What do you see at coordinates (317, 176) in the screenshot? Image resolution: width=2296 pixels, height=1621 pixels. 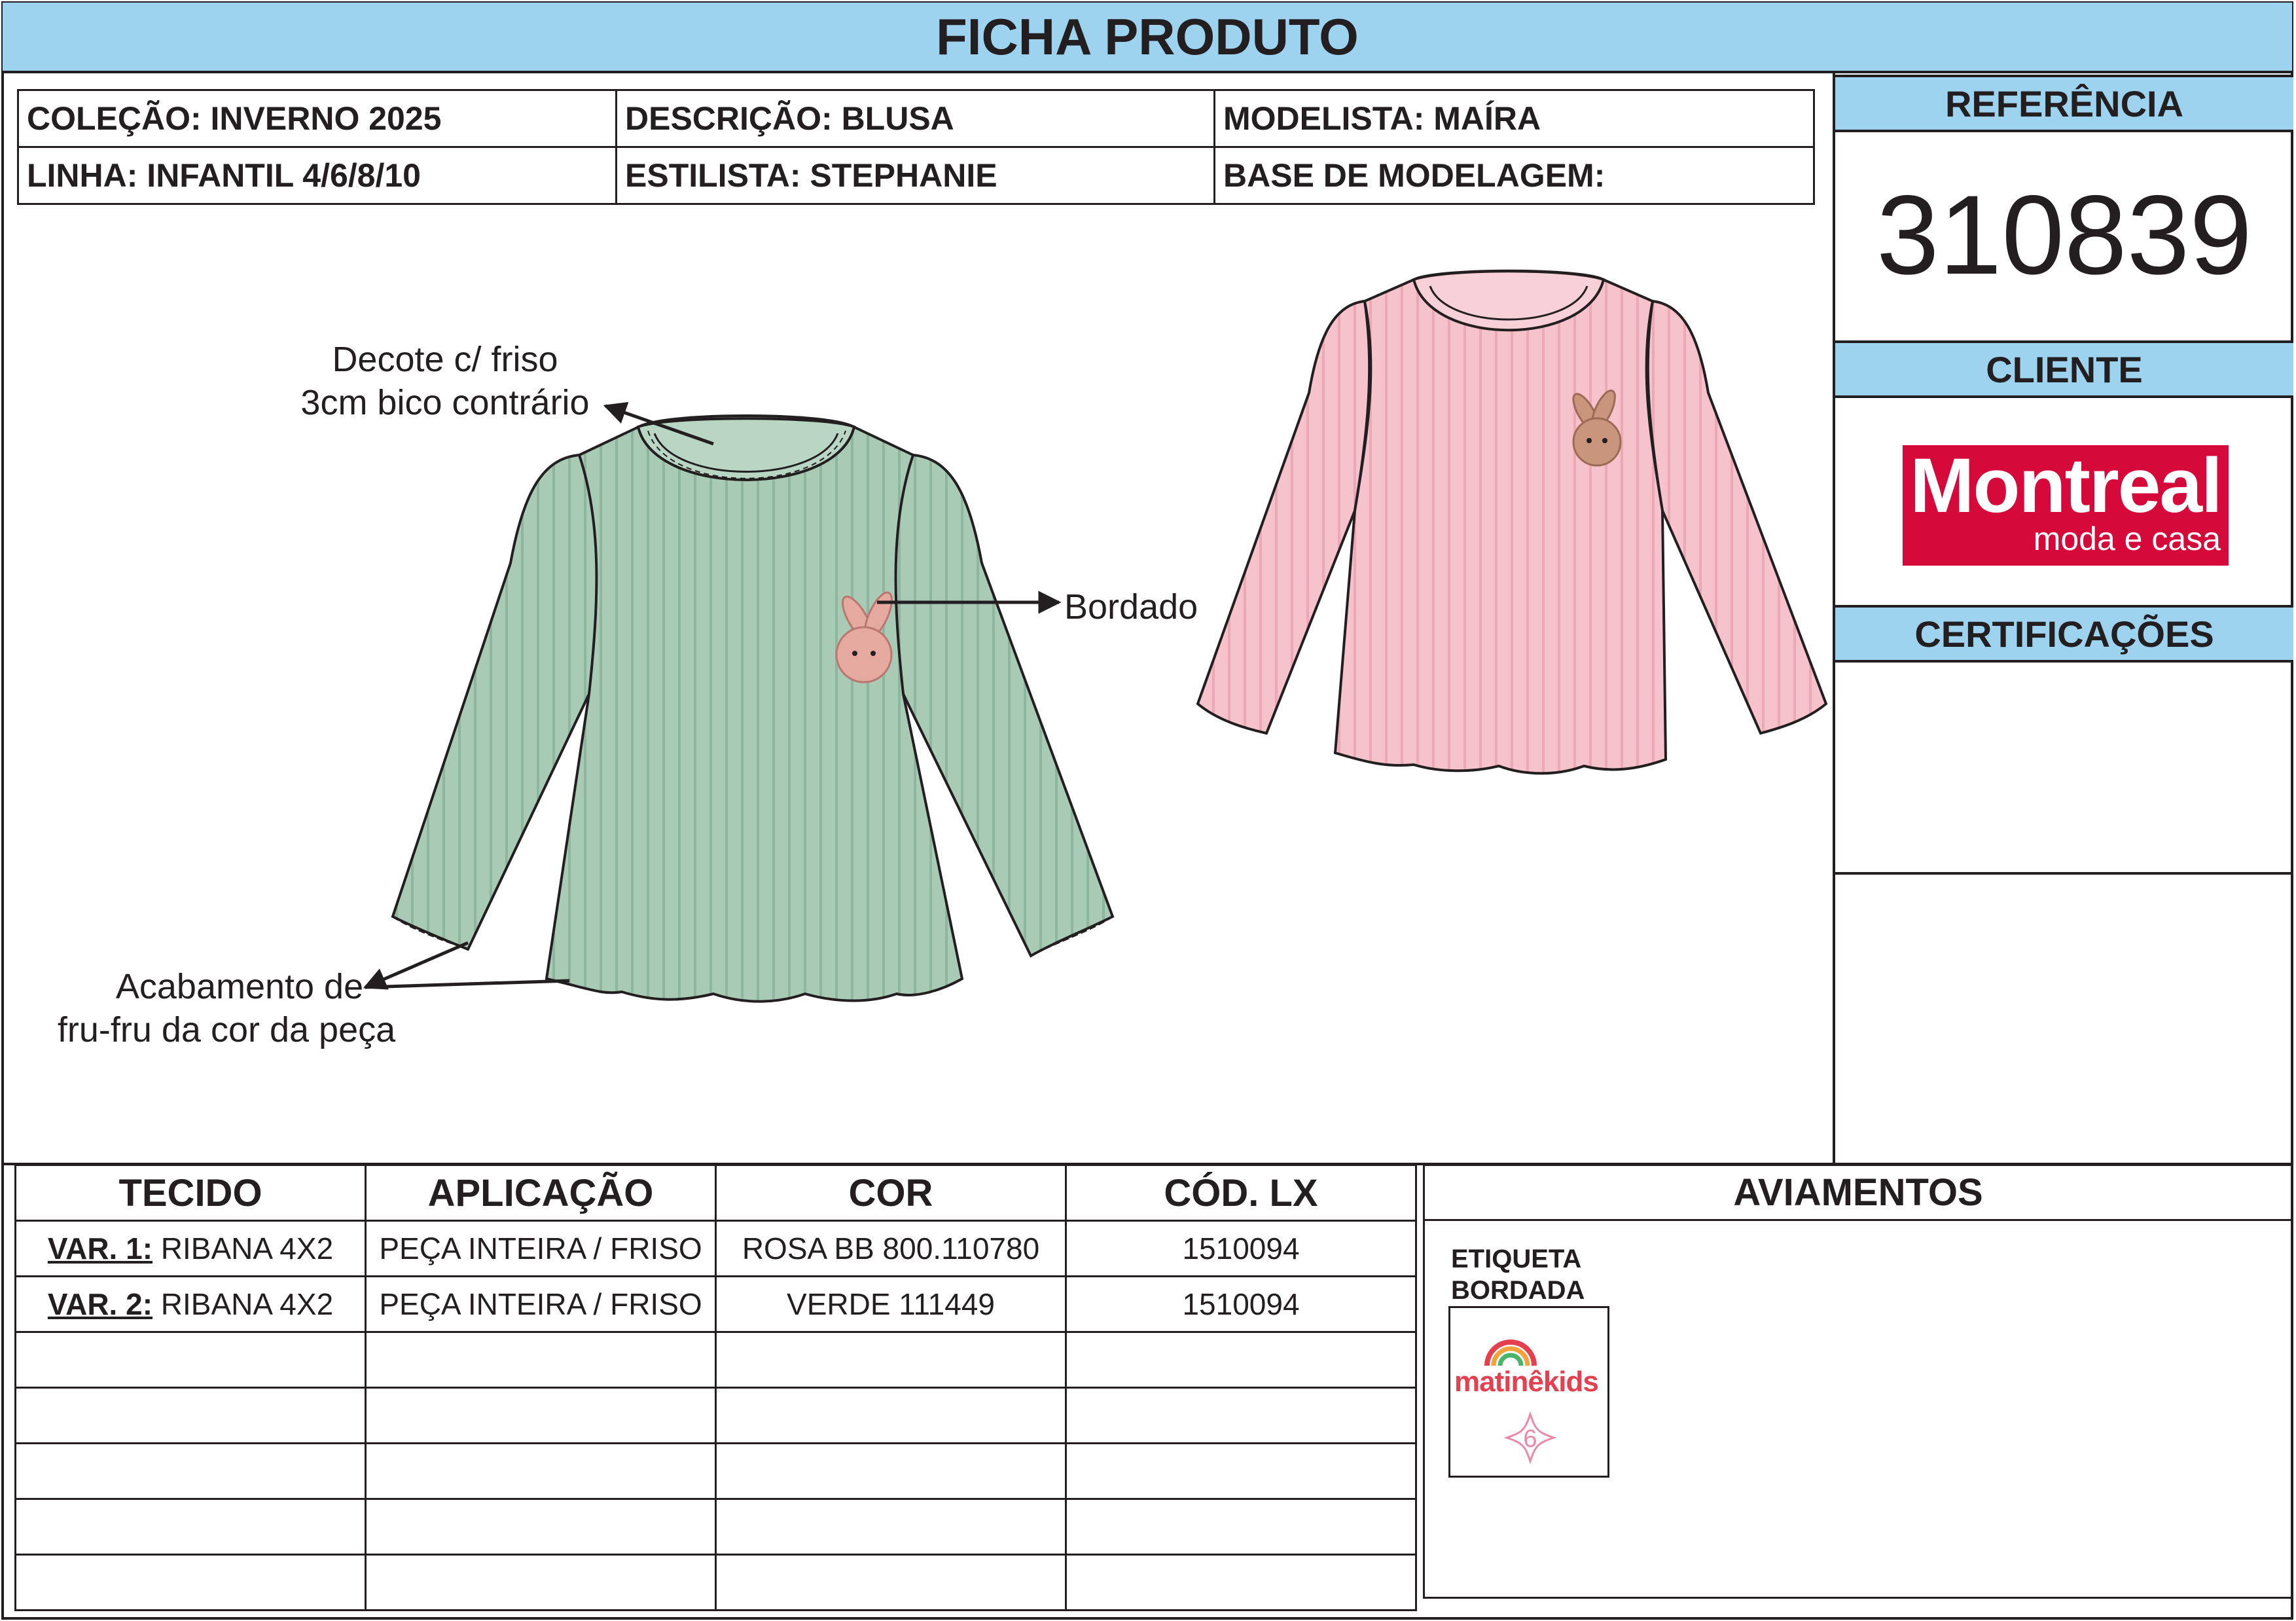 I see `linha-field: LINHA: INFANTIL 4/6/8/10` at bounding box center [317, 176].